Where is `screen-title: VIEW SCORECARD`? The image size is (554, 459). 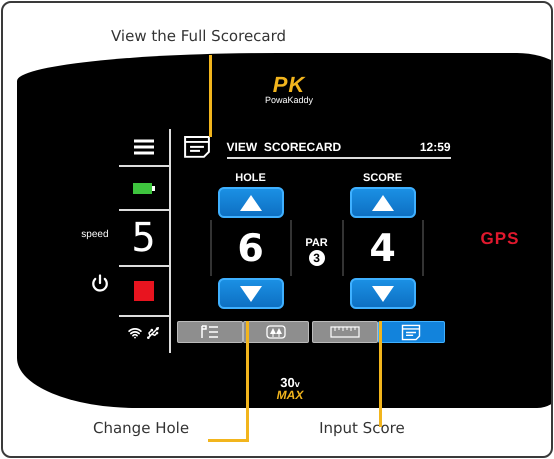
screen-title: VIEW SCORECARD is located at coordinates (284, 147).